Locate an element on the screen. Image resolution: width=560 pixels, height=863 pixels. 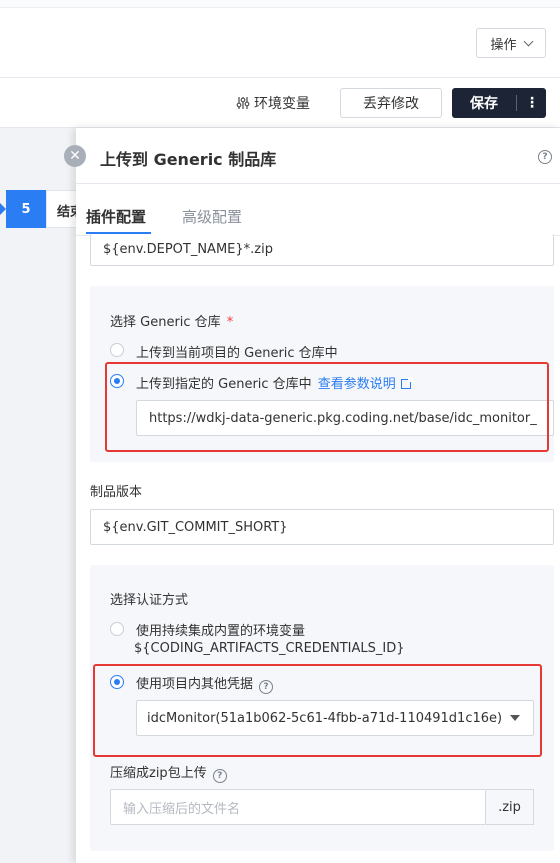
tab-advanced-config: 高级配置 is located at coordinates (212, 216).